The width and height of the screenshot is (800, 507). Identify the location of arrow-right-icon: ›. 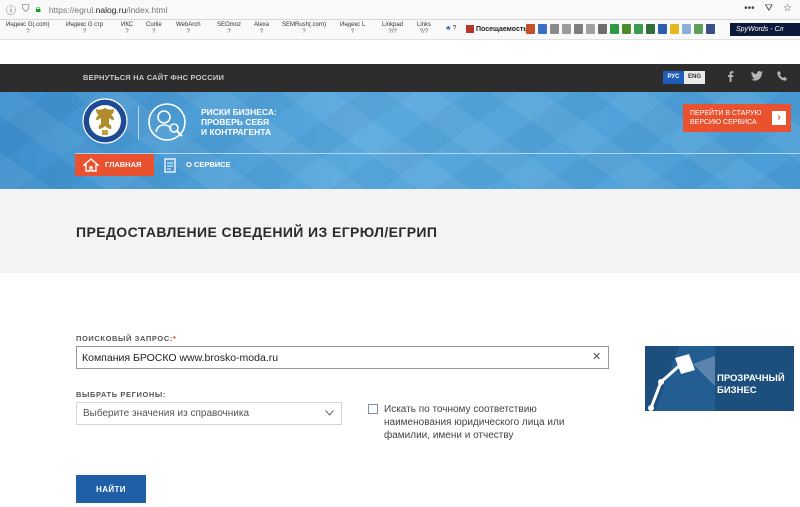
(779, 118).